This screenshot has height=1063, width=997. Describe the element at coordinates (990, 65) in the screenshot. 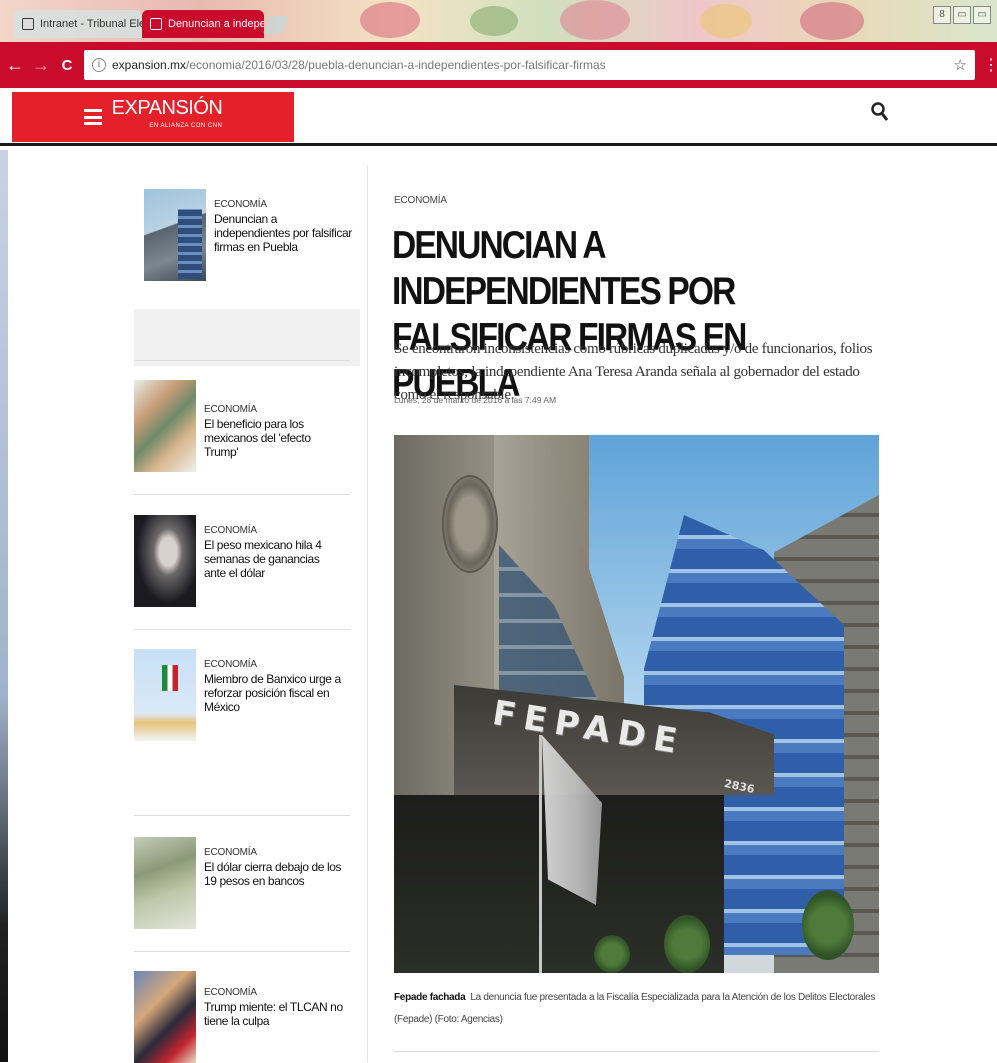

I see `browser-menu-icon: ⋮` at that location.